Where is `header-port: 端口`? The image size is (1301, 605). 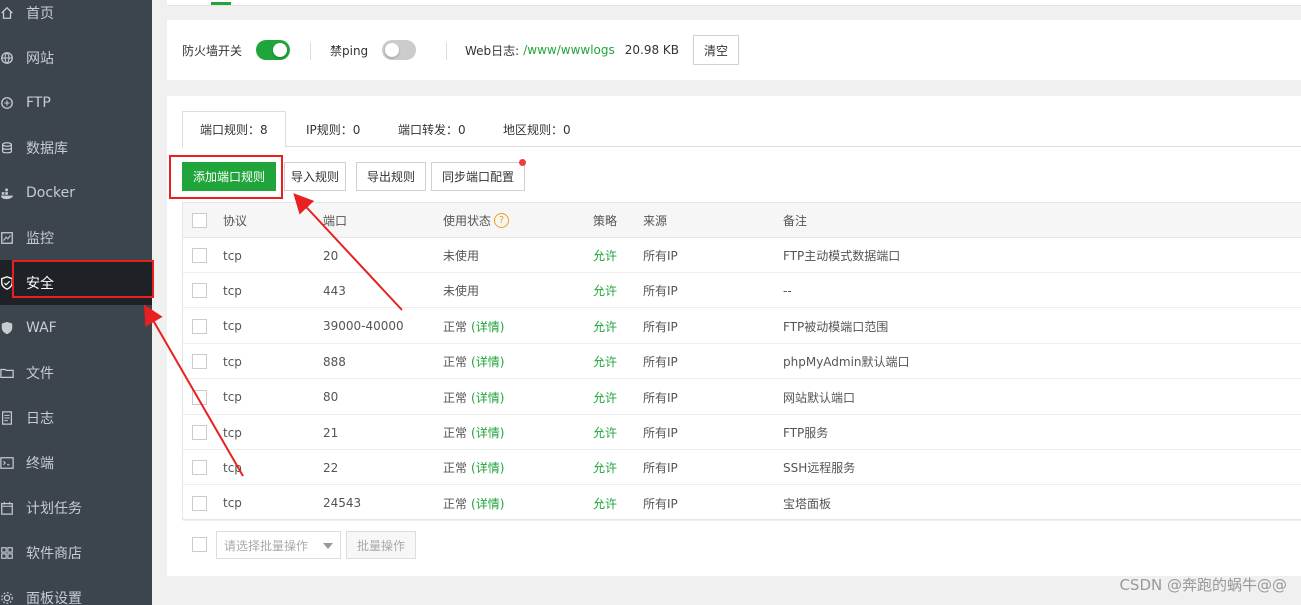
header-port: 端口 is located at coordinates (335, 221).